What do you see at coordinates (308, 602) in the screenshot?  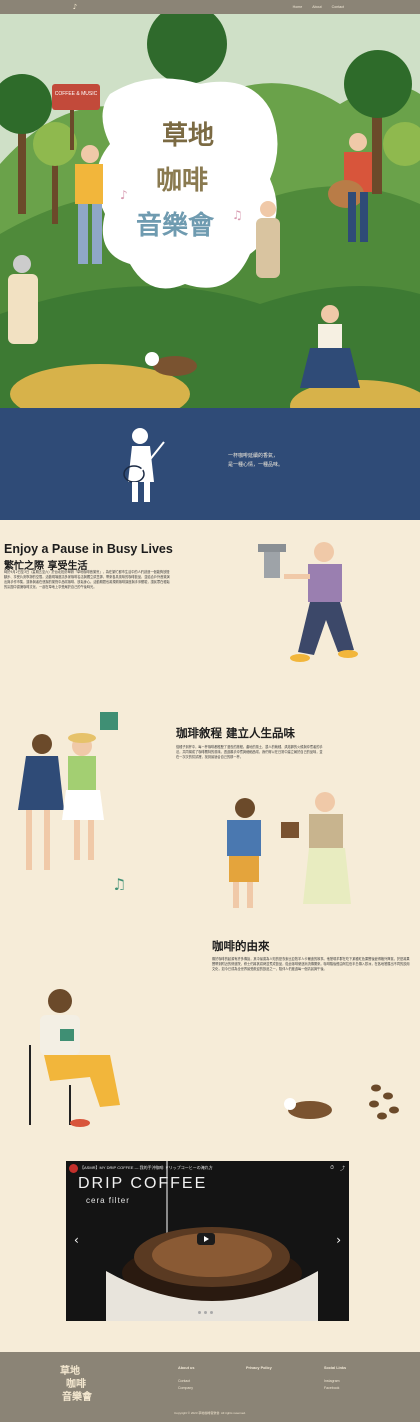 I see `dancer-illustration` at bounding box center [308, 602].